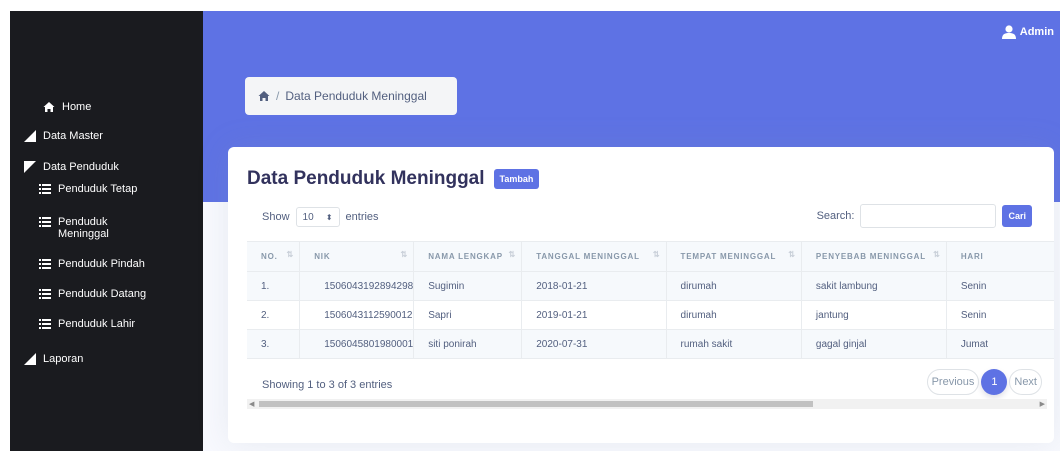 This screenshot has width=1060, height=451. I want to click on cell-nama: Sapri, so click(467, 315).